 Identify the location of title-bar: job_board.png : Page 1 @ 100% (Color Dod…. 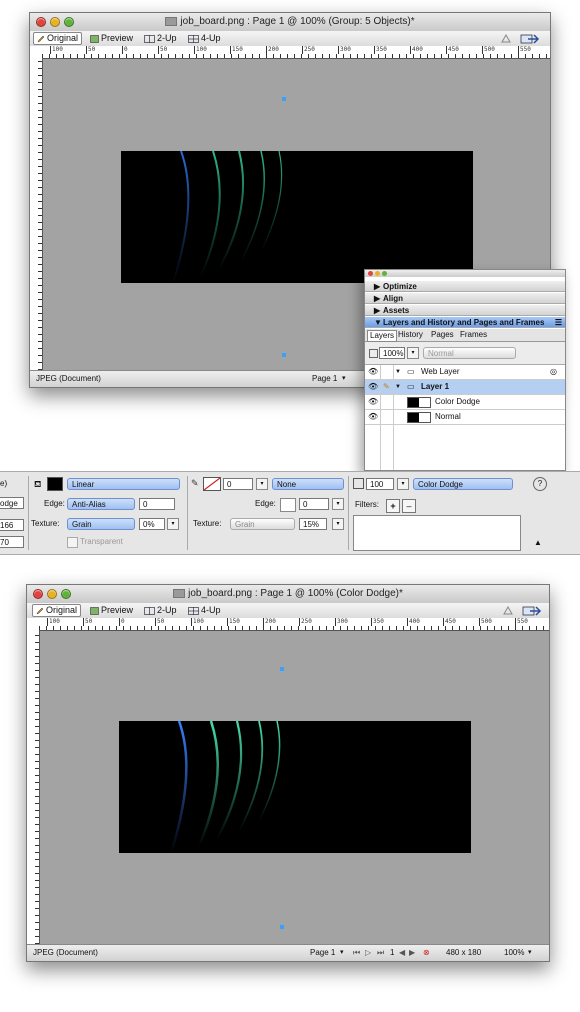
(288, 594).